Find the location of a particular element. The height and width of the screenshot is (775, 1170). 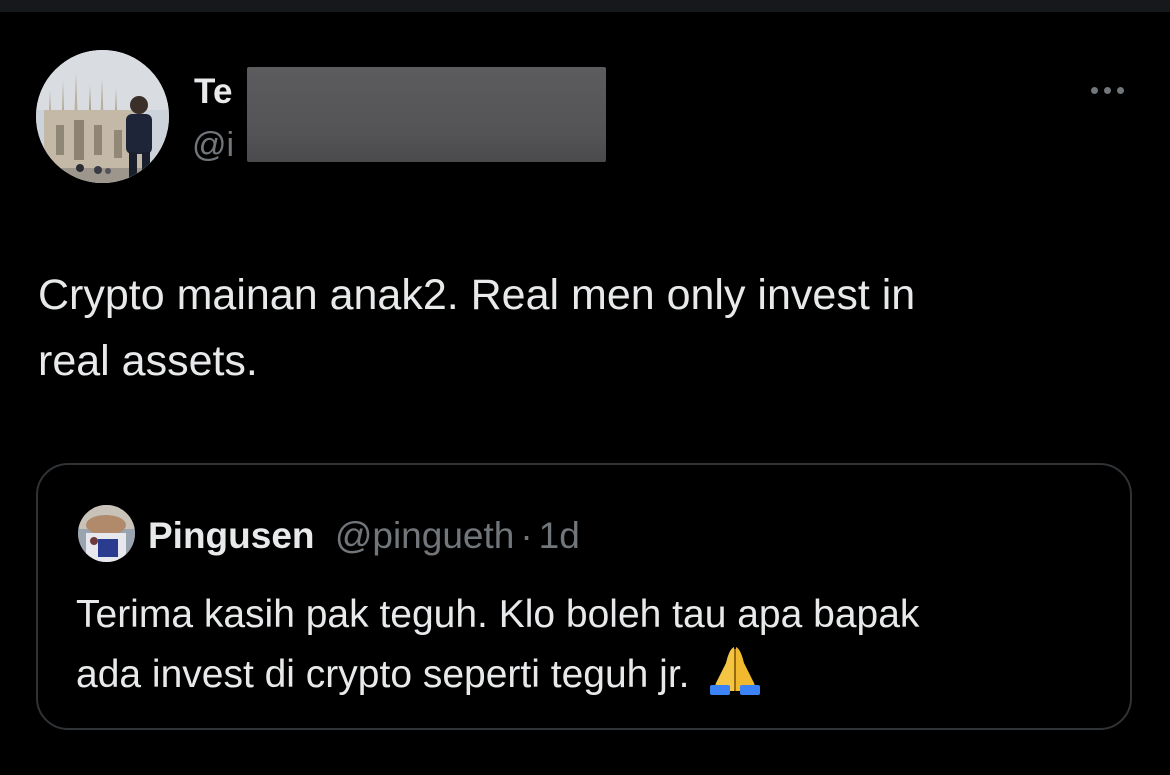

folded-hands-emoji-icon is located at coordinates (735, 679).